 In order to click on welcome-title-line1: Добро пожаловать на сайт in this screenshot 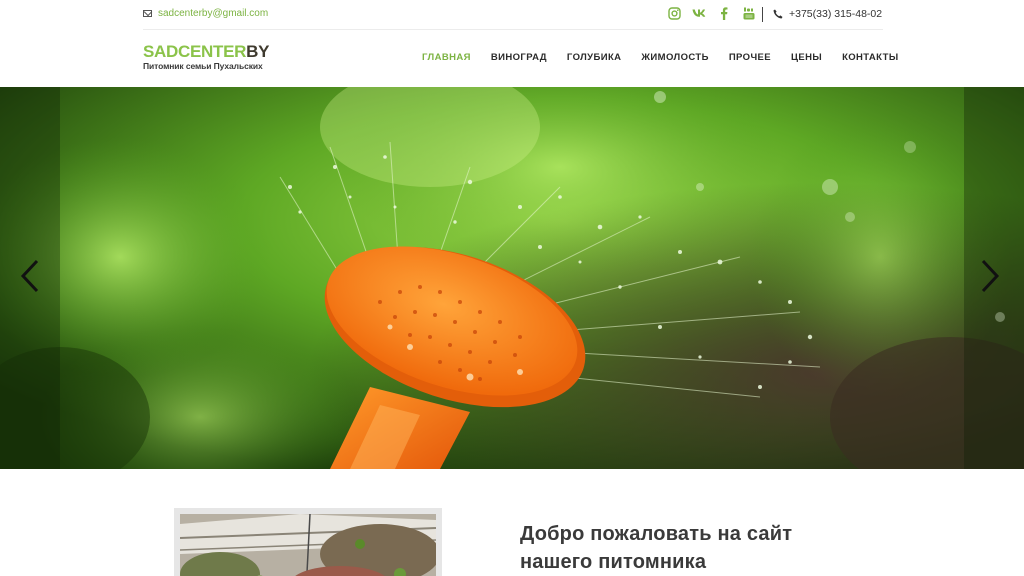, I will do `click(656, 534)`.